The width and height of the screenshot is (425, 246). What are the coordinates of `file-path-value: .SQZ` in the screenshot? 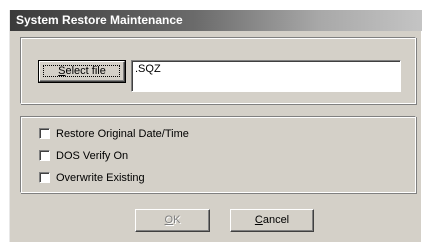 It's located at (148, 69).